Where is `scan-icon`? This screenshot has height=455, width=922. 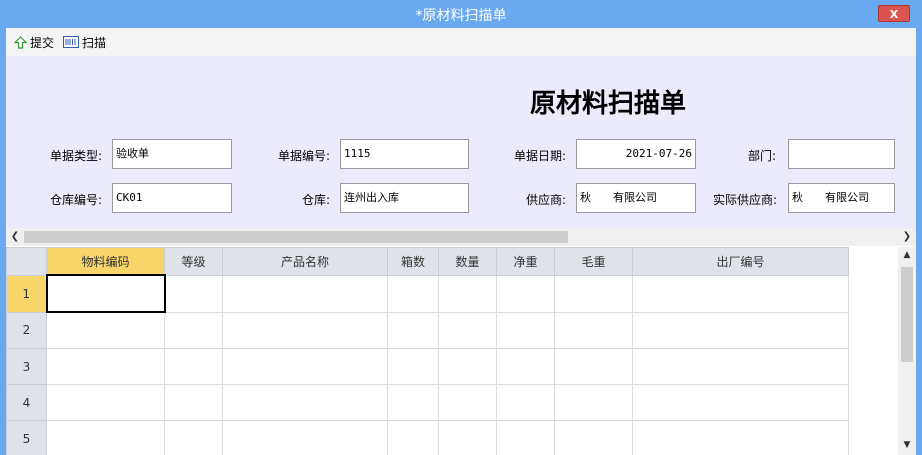 scan-icon is located at coordinates (71, 42).